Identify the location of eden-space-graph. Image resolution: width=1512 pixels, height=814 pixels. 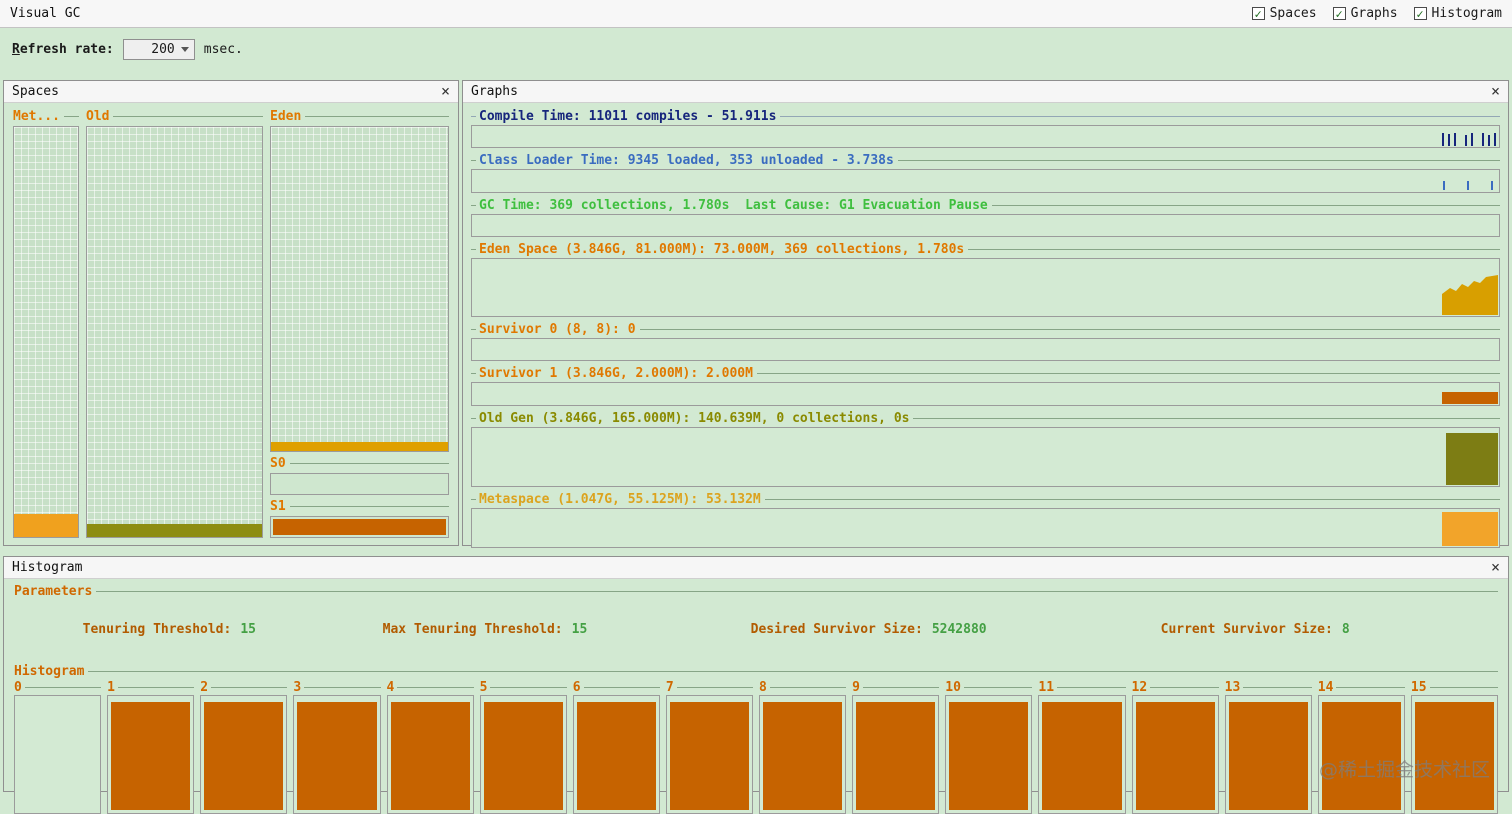
(985, 287).